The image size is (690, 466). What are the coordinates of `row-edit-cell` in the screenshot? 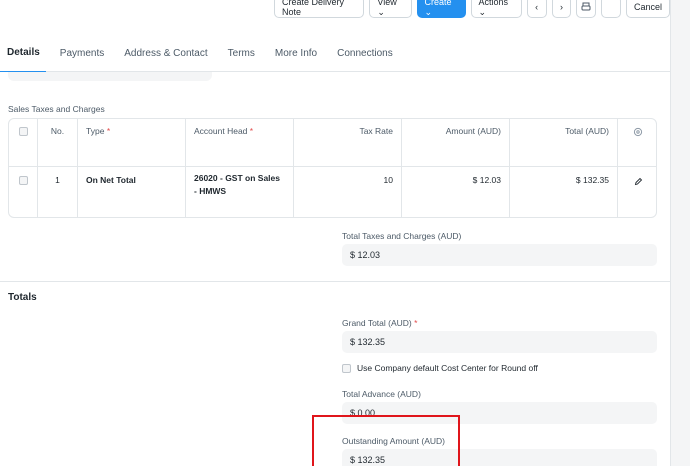 It's located at (637, 192).